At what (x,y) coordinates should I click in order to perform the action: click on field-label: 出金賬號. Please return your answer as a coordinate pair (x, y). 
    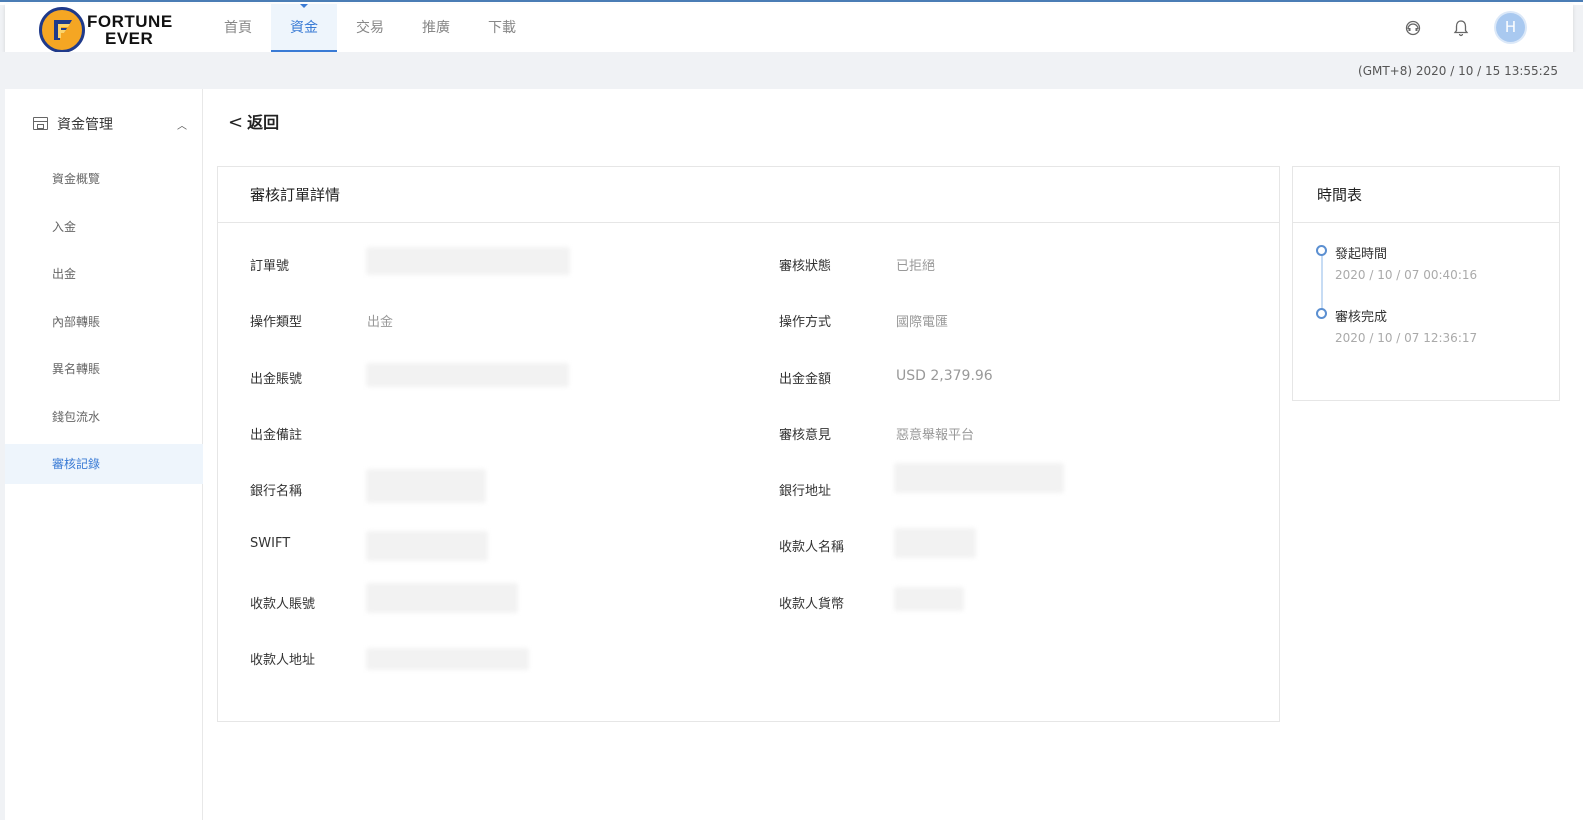
    Looking at the image, I should click on (276, 379).